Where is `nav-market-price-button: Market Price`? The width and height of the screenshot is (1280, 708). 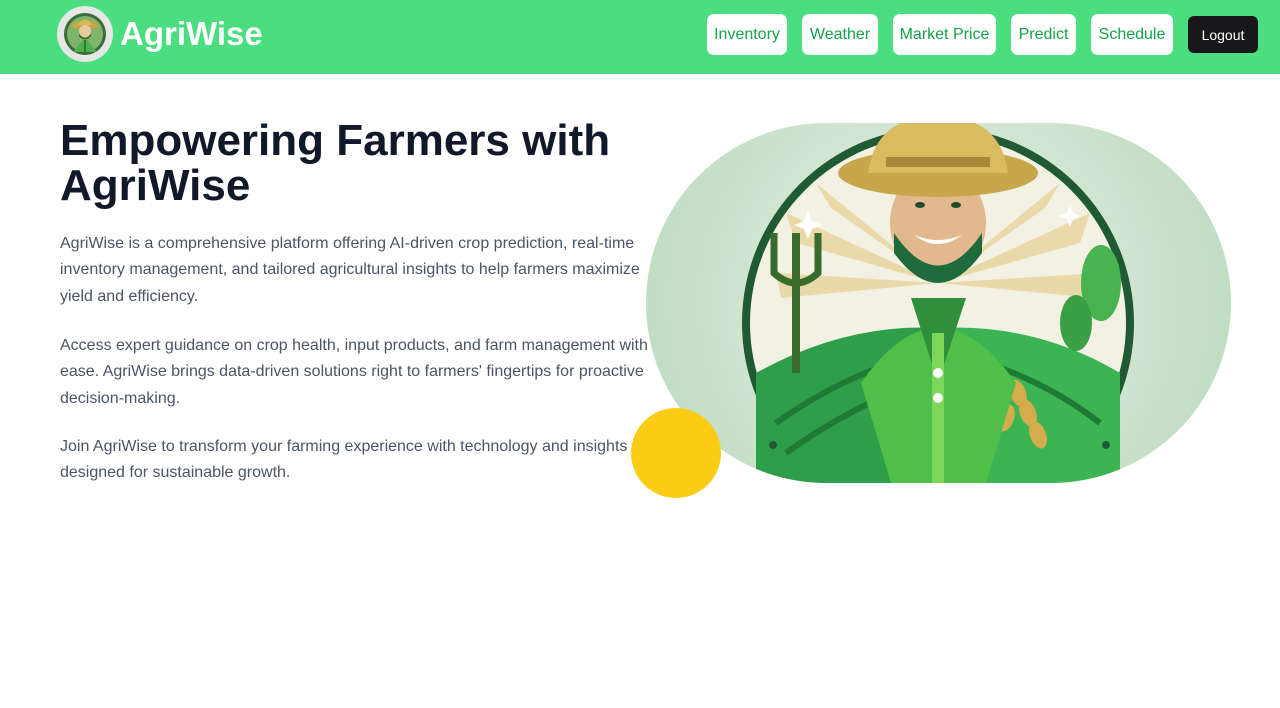 nav-market-price-button: Market Price is located at coordinates (944, 34).